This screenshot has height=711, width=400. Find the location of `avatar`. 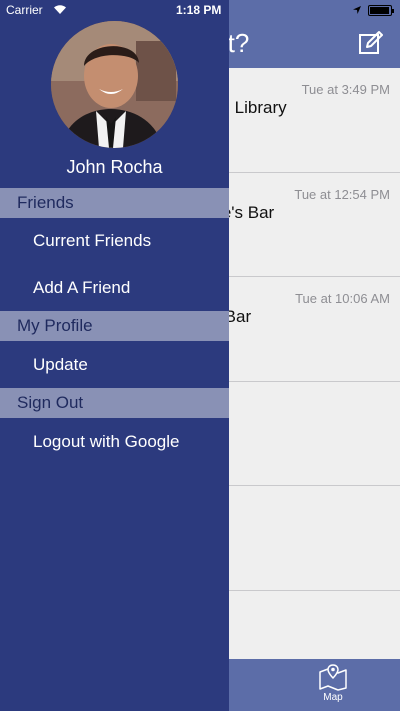

avatar is located at coordinates (114, 84).